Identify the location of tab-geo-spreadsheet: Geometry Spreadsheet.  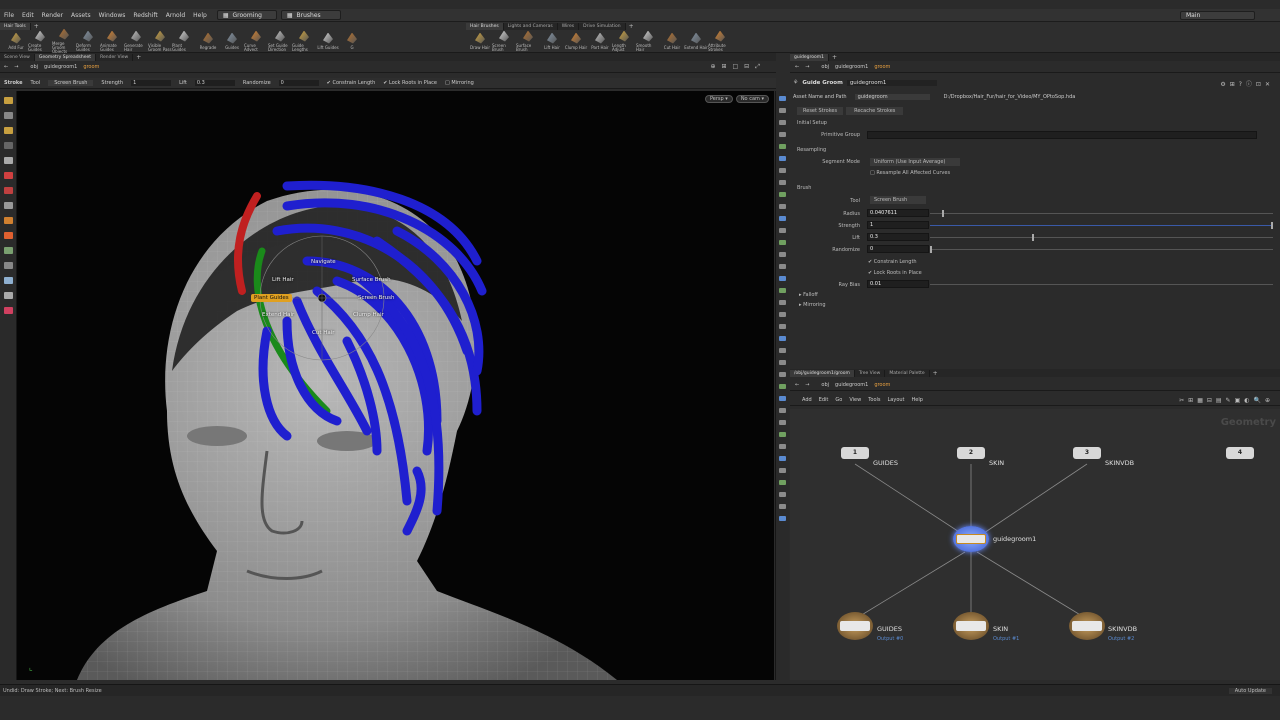
(65, 57).